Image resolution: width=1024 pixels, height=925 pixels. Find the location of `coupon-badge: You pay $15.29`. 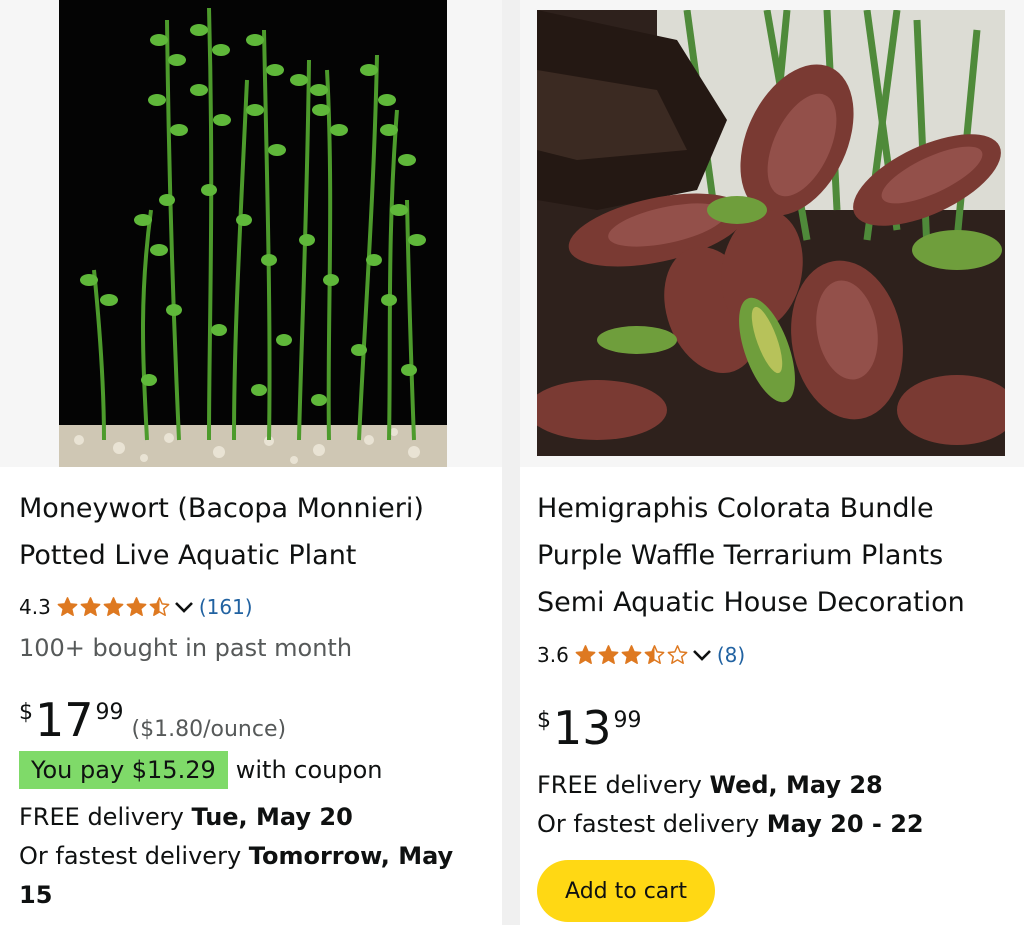

coupon-badge: You pay $15.29 is located at coordinates (123, 770).